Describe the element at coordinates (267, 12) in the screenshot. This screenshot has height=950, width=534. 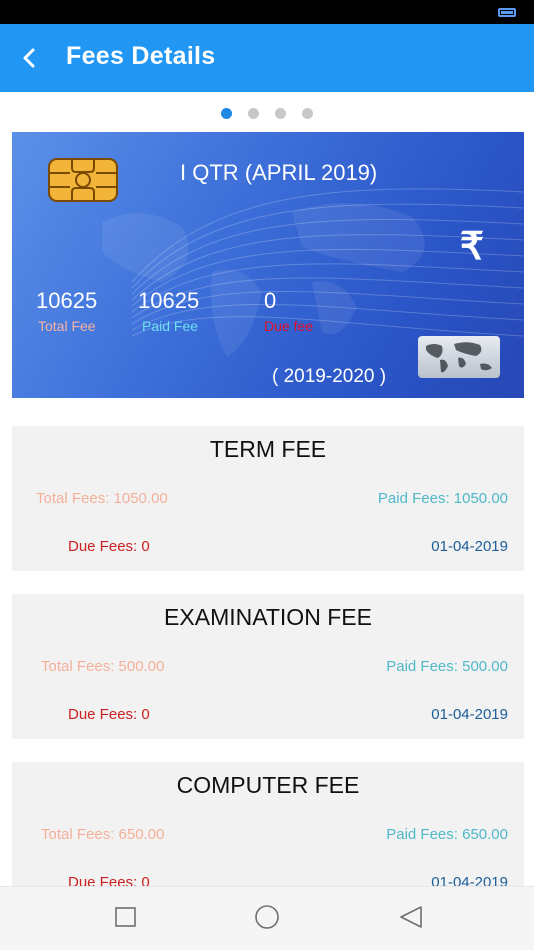
I see `status-bar` at that location.